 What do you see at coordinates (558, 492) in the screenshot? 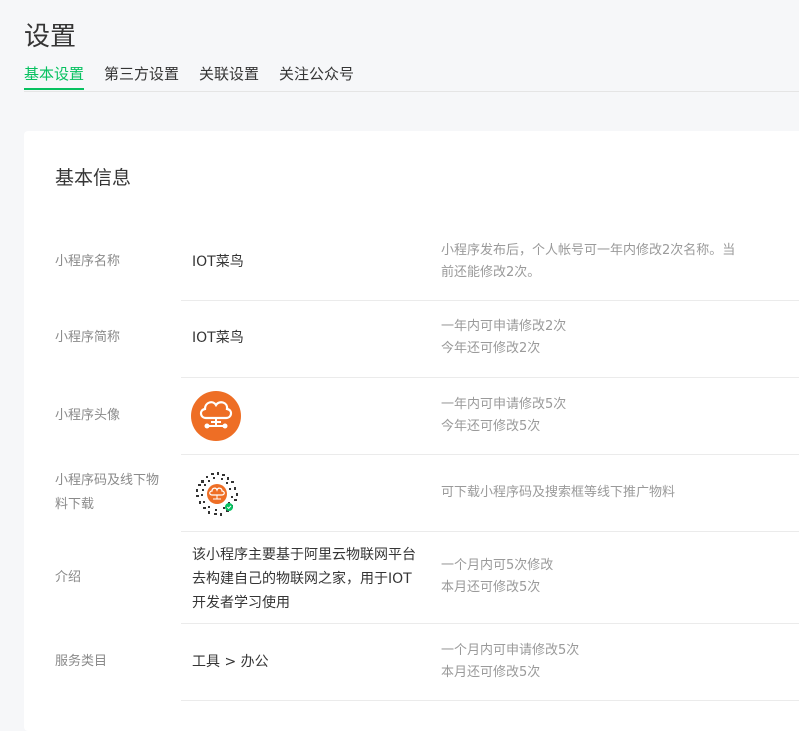
I see `tip-line: 可下载小程序码及搜索框等线下推广物料` at bounding box center [558, 492].